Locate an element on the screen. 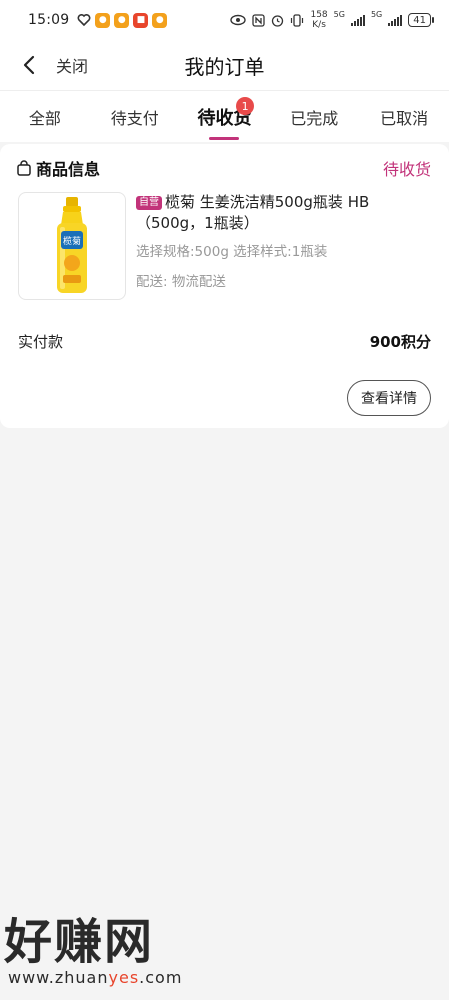 The width and height of the screenshot is (449, 1000). order-tabs: 全部 待支付 待收货 1 已完成 已取消 is located at coordinates (224, 116).